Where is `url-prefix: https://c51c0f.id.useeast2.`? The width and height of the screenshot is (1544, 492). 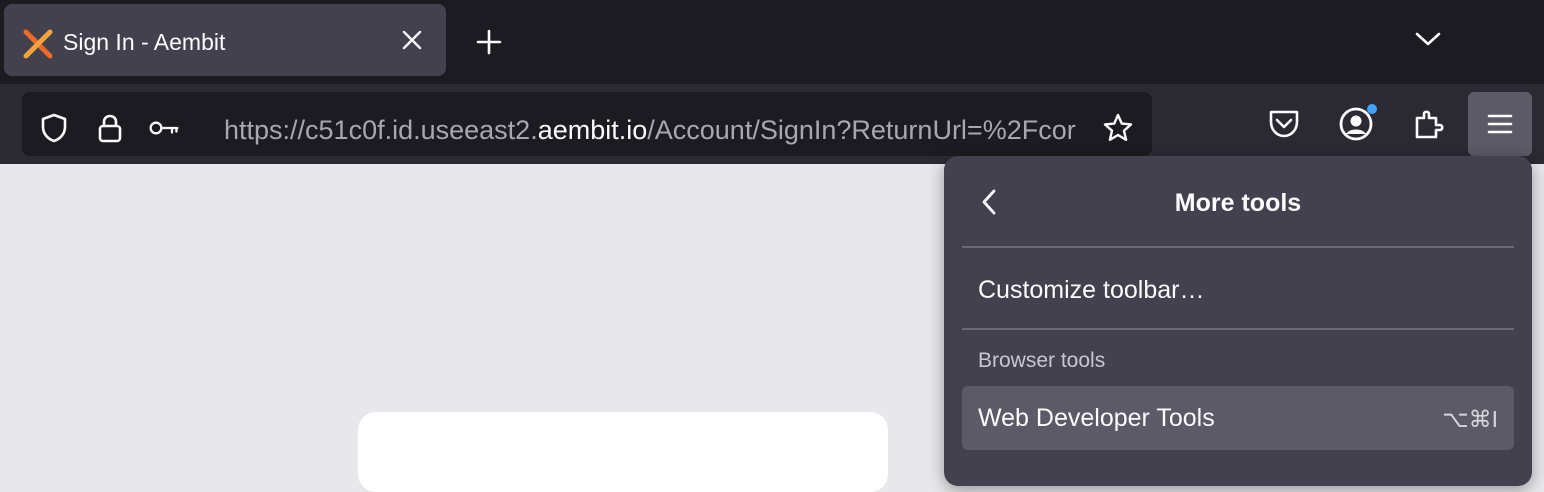 url-prefix: https://c51c0f.id.useeast2. is located at coordinates (381, 130).